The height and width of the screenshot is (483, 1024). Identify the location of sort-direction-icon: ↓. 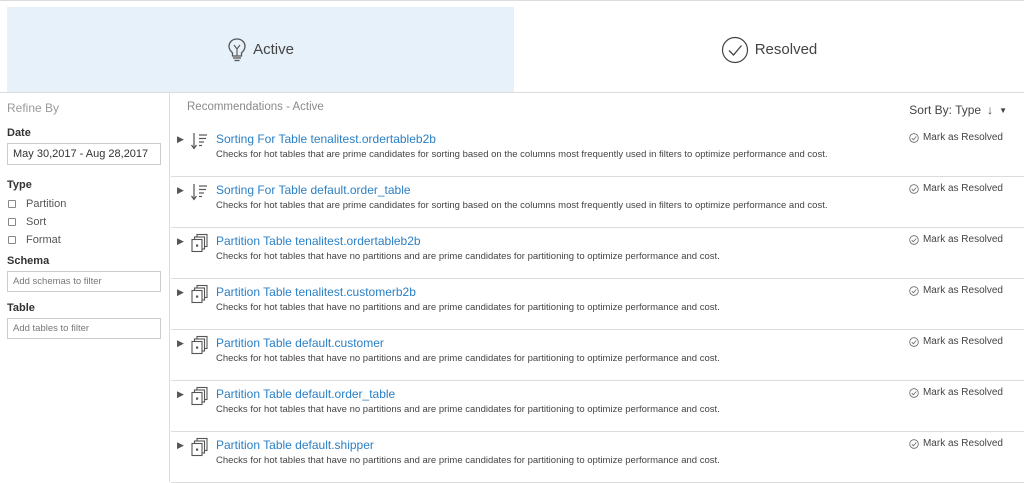
(990, 110).